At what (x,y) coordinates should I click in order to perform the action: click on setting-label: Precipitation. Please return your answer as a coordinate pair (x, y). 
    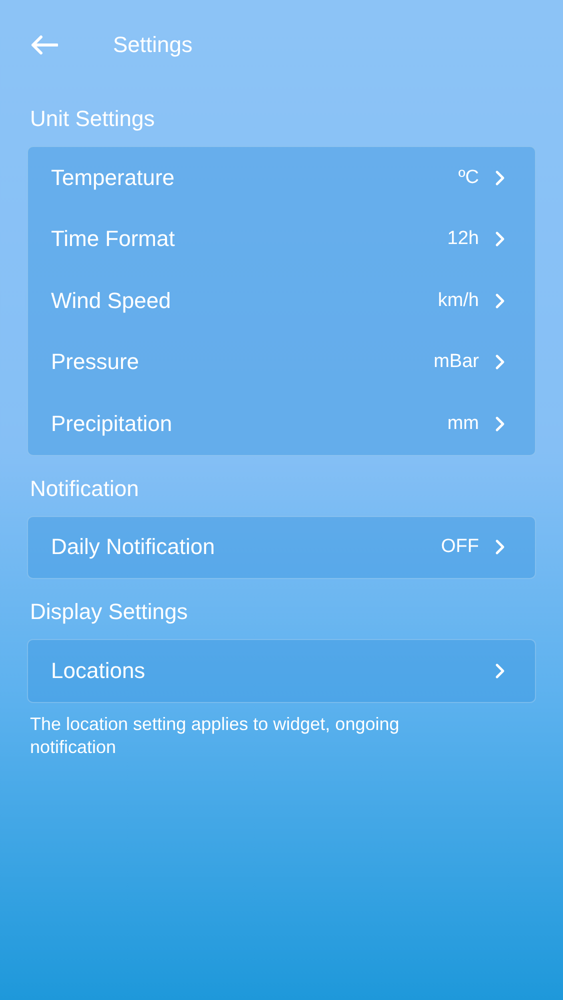
    Looking at the image, I should click on (112, 423).